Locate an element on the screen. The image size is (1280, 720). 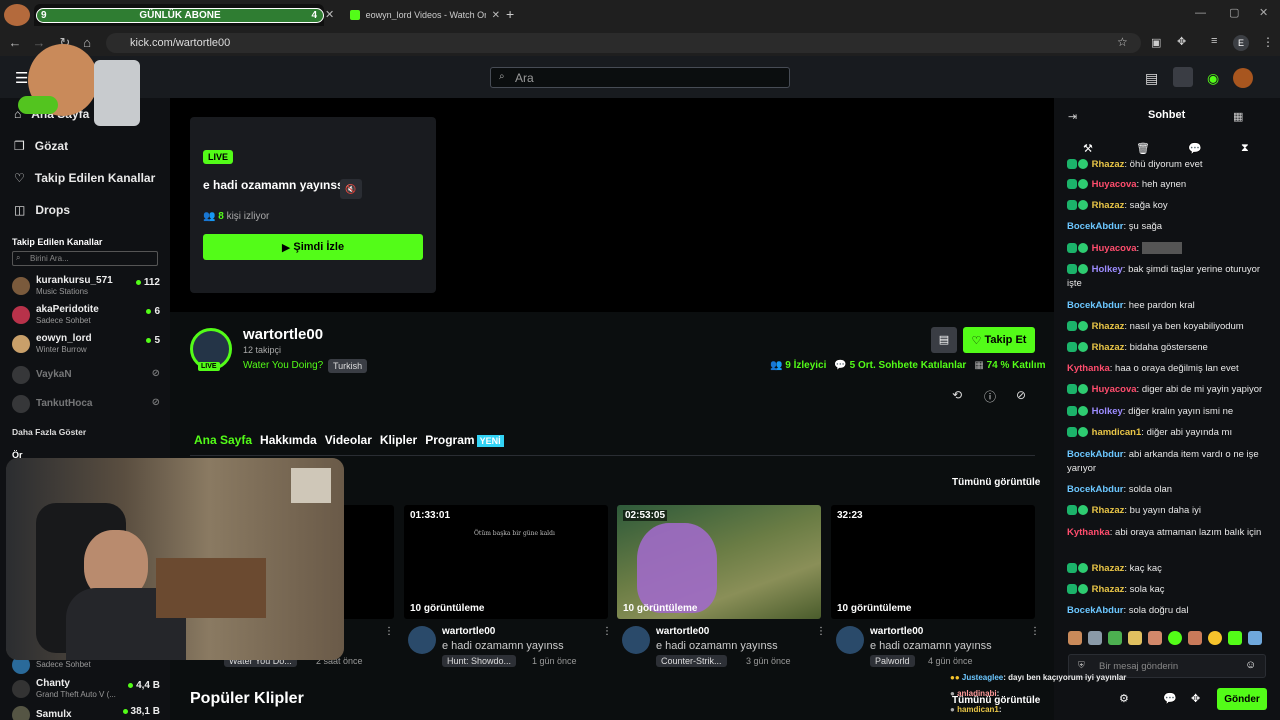
watch-now-button: ▶ Şimdi İzle is located at coordinates (313, 247).